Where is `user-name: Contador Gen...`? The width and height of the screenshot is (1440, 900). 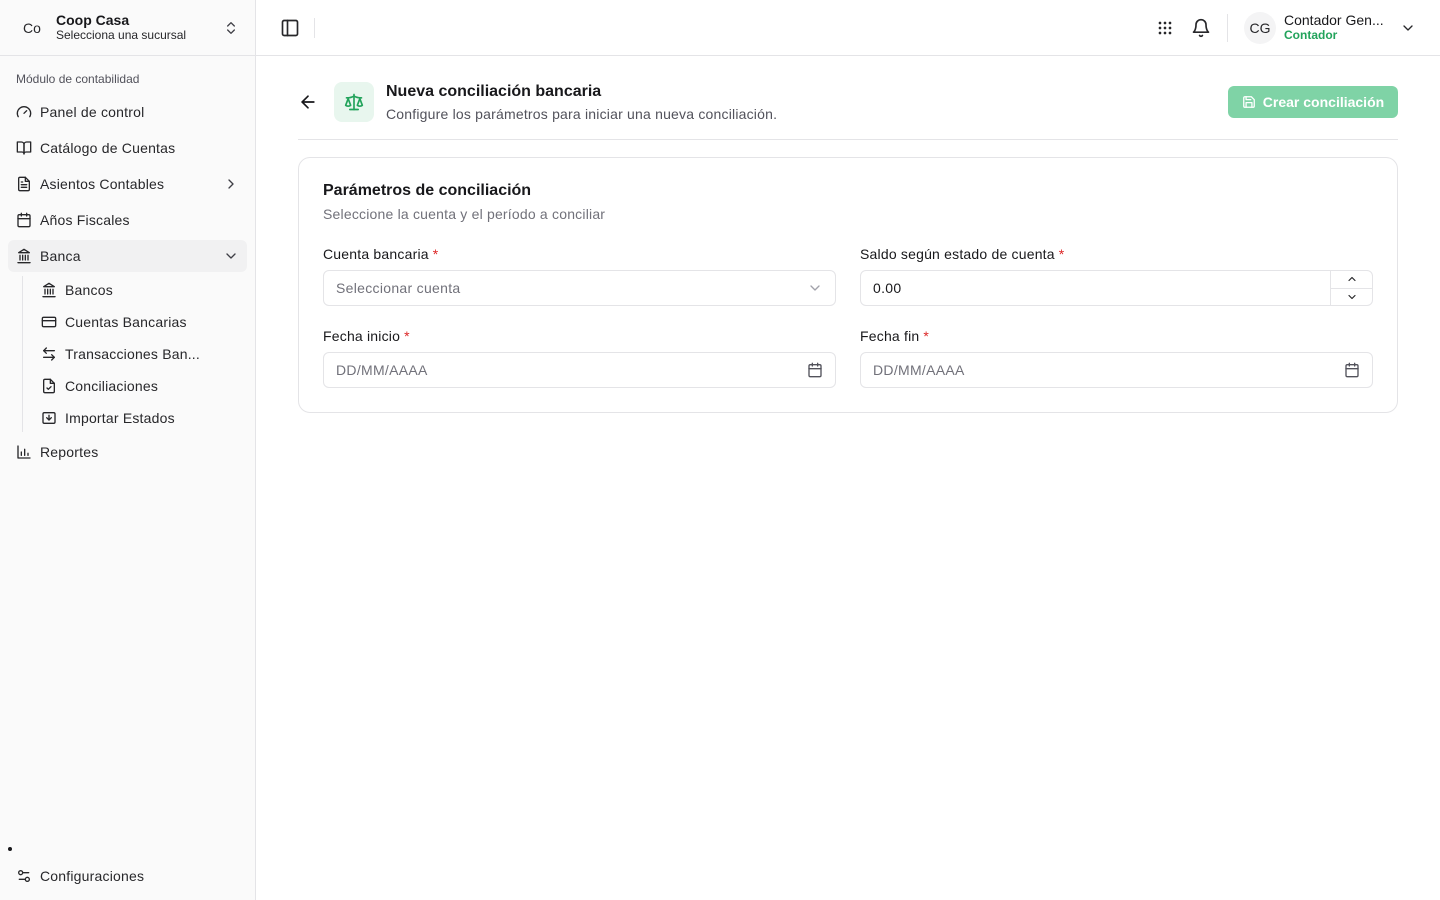
user-name: Contador Gen... is located at coordinates (1334, 20).